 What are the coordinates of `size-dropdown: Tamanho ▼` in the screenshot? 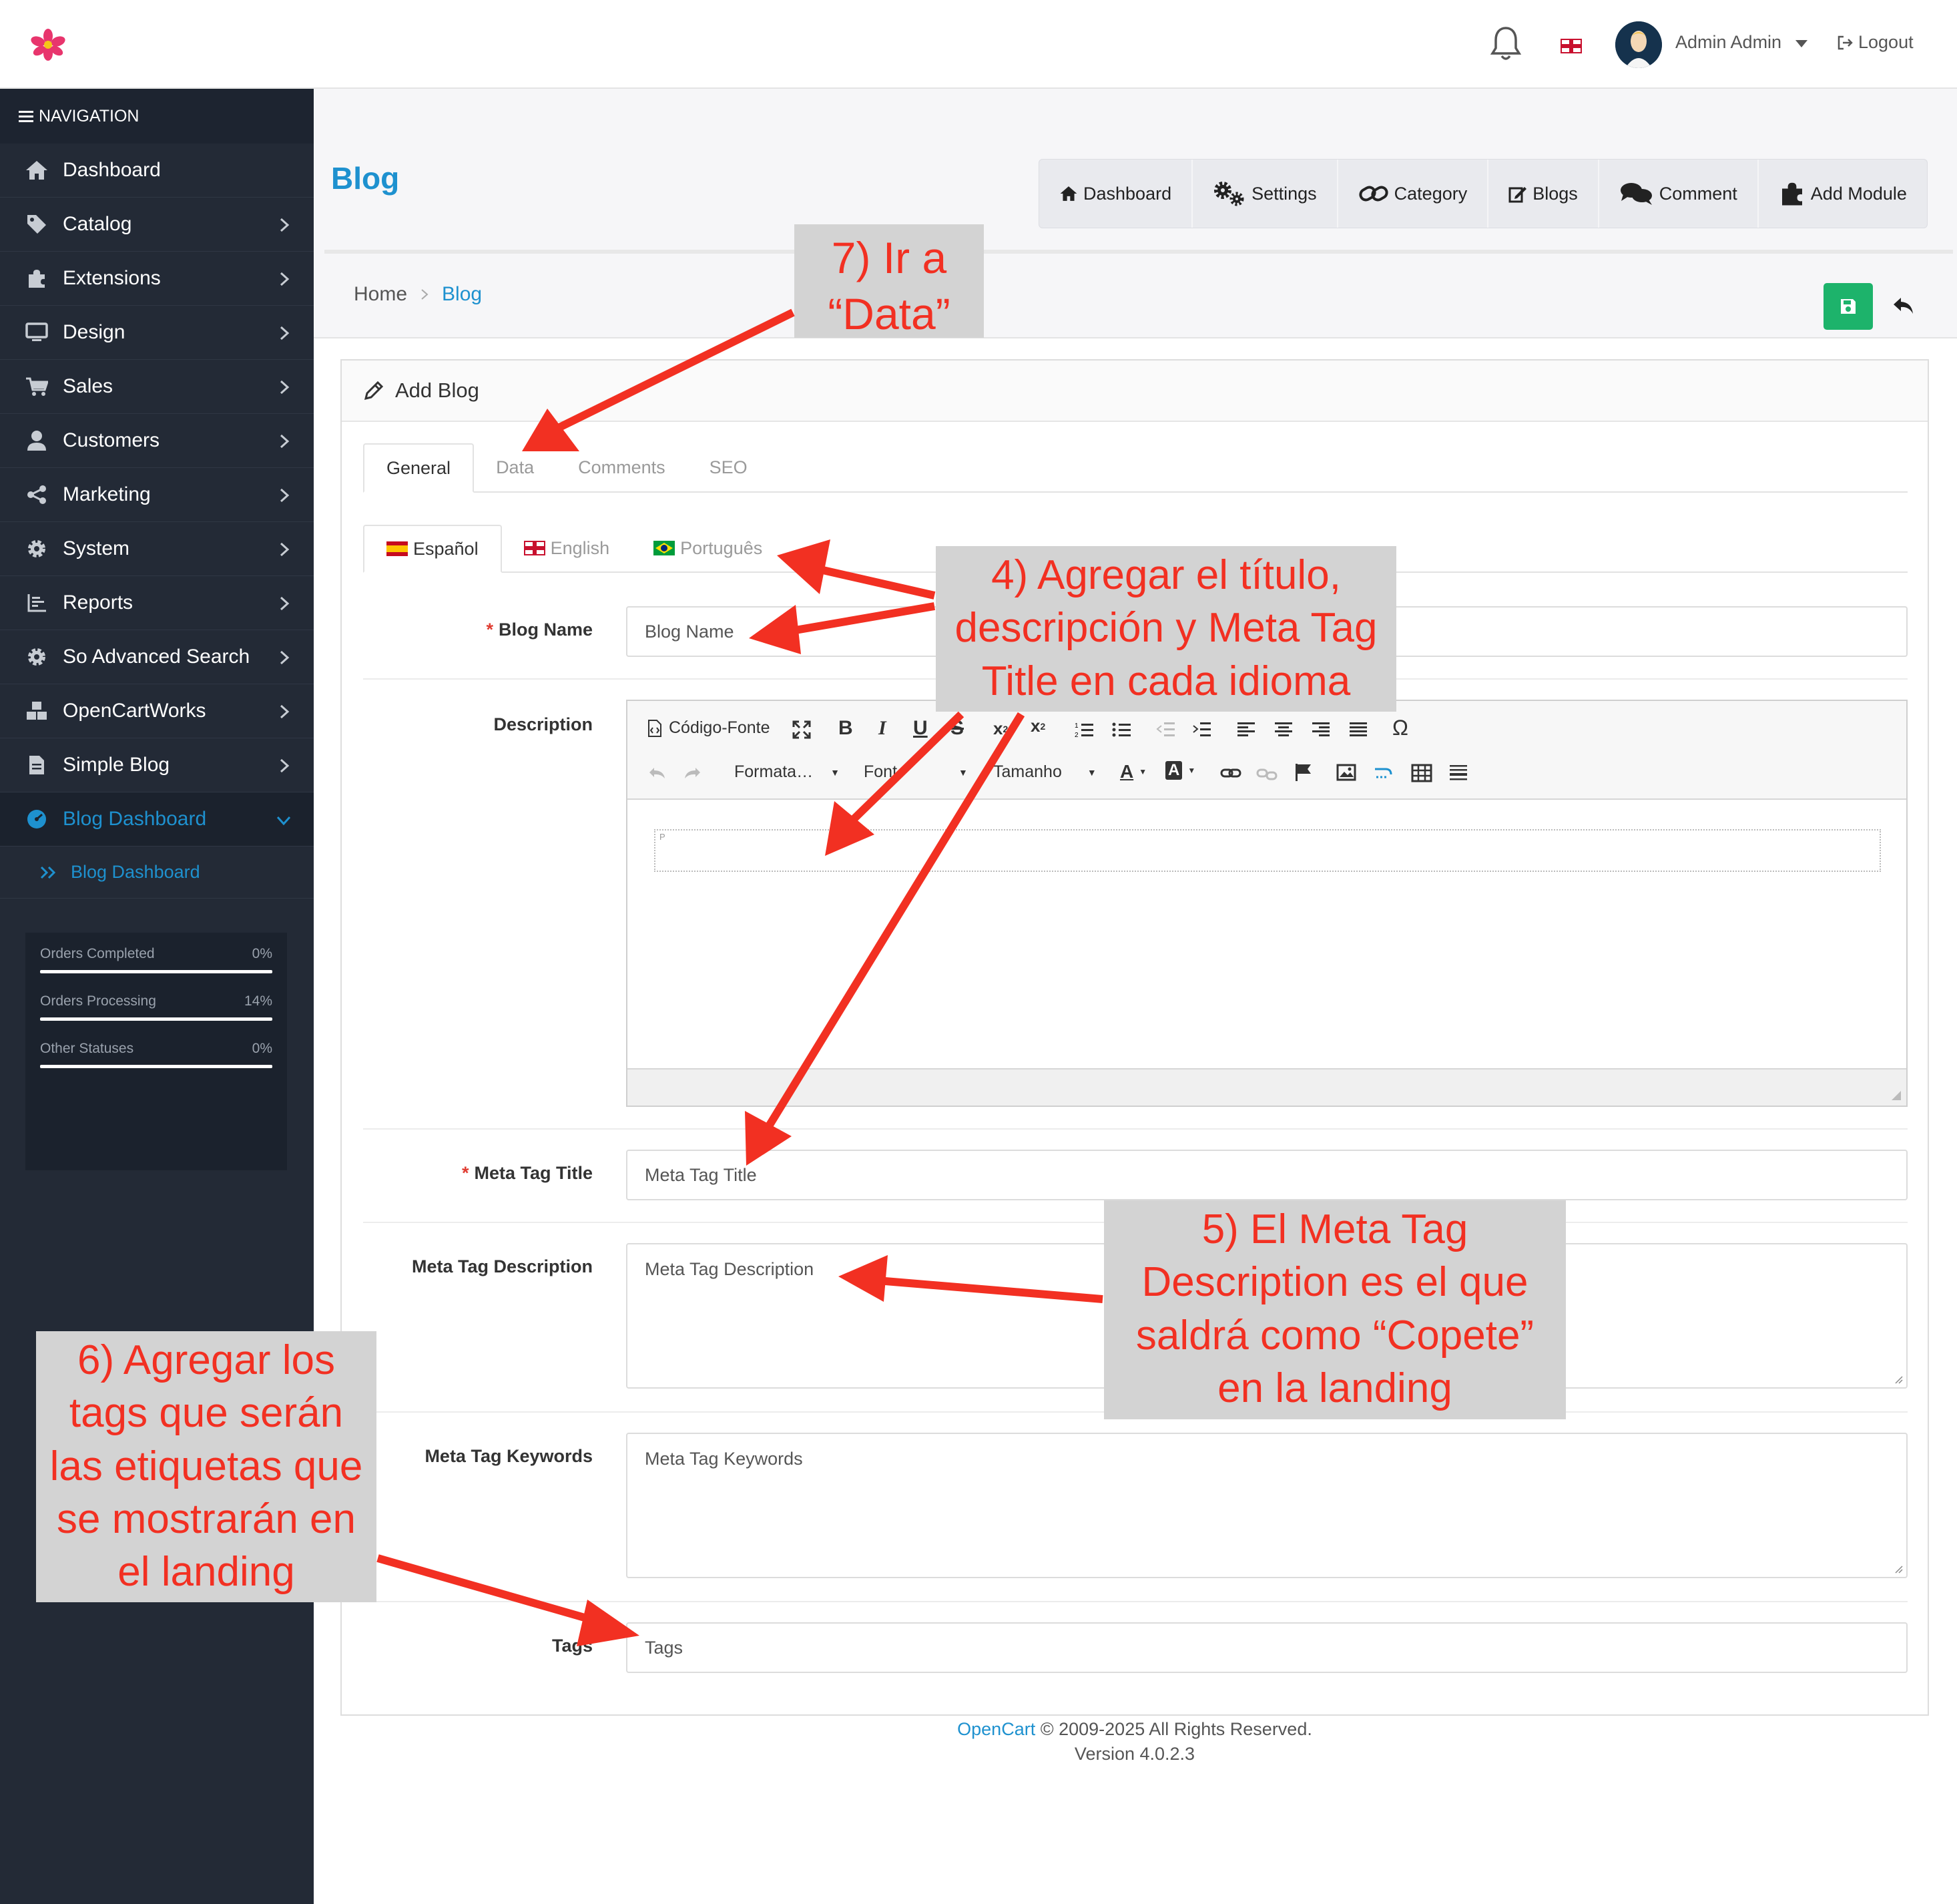 It's located at (1045, 772).